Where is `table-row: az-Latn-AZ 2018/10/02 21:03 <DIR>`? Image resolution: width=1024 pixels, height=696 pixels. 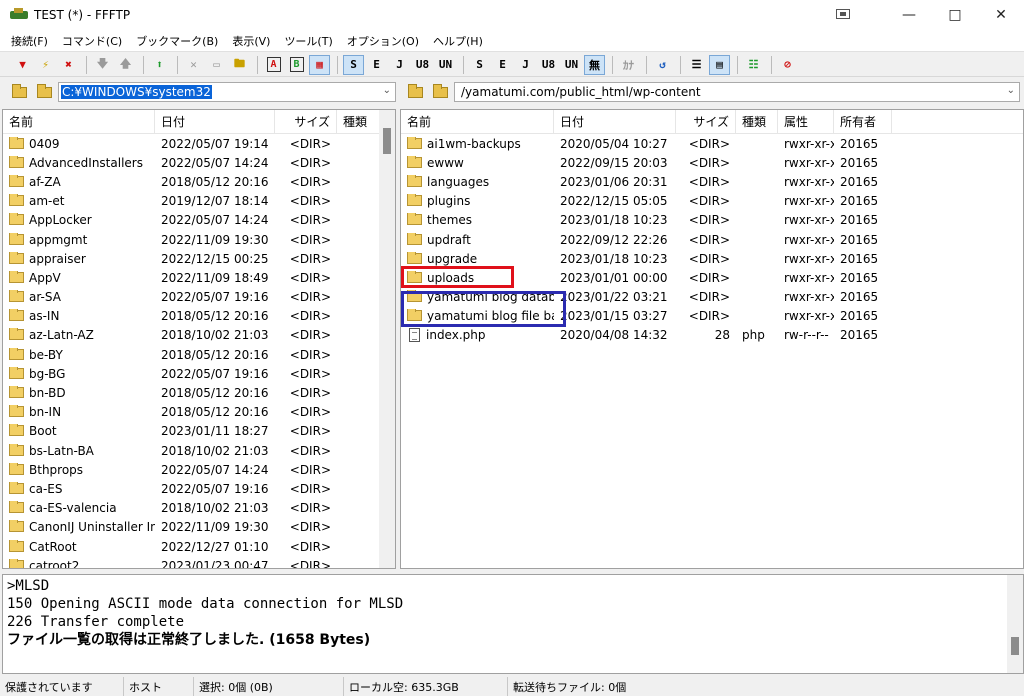
table-row: az-Latn-AZ 2018/10/02 21:03 <DIR> is located at coordinates (199, 335).